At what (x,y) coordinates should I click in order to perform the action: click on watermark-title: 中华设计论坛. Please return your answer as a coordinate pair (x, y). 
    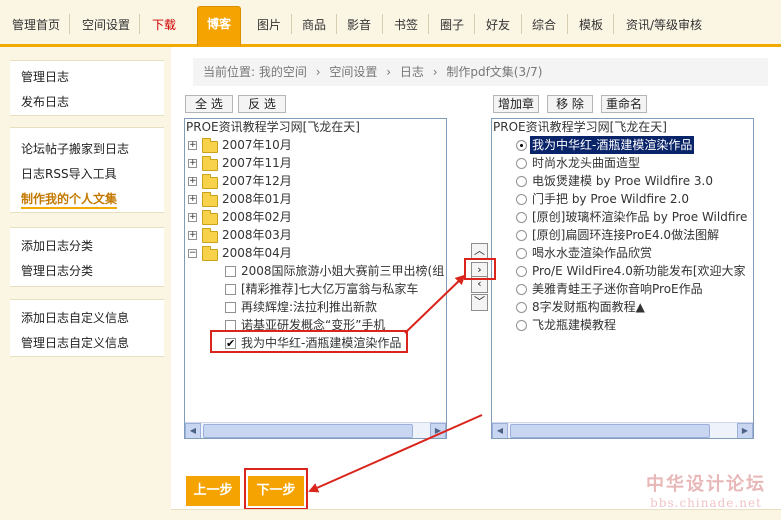
    Looking at the image, I should click on (706, 484).